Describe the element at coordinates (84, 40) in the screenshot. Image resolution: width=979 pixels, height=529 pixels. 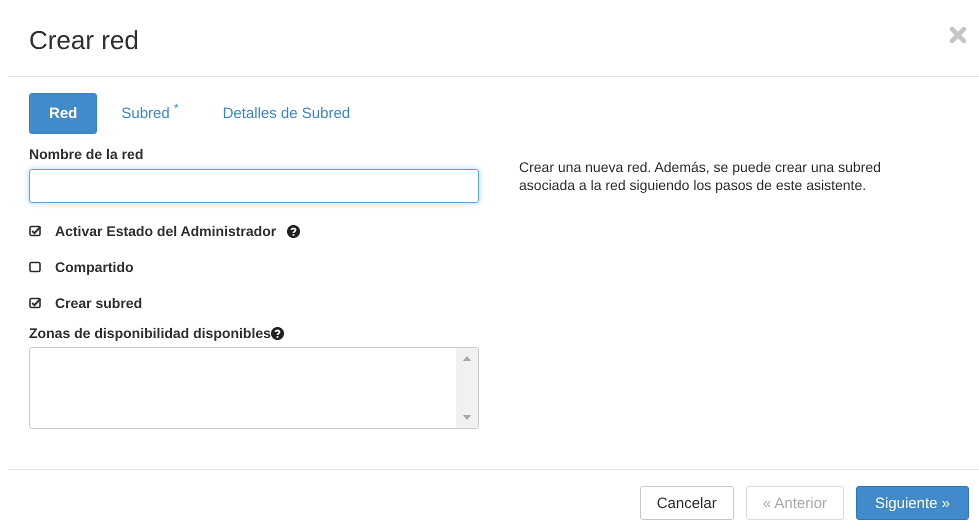
I see `dialog-title: Crear red` at that location.